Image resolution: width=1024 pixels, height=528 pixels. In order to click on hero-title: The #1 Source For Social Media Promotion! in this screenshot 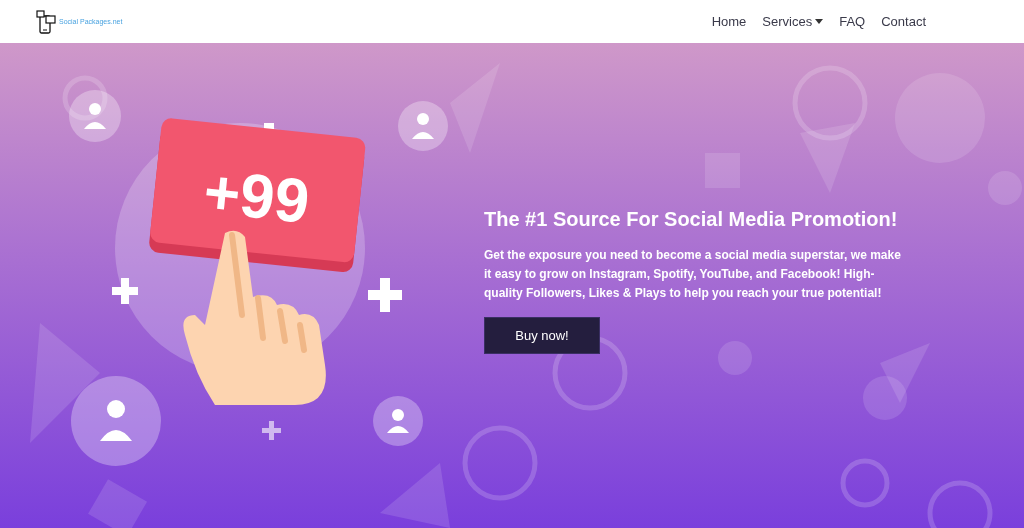, I will do `click(691, 219)`.